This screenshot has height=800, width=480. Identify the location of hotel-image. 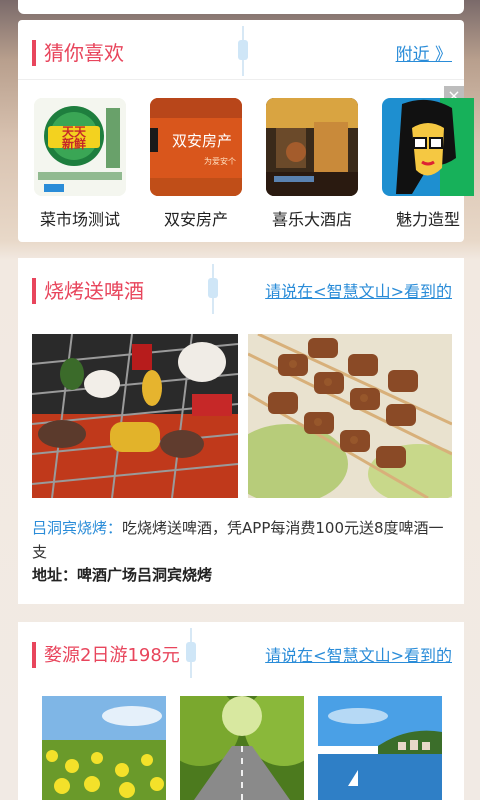
(312, 147).